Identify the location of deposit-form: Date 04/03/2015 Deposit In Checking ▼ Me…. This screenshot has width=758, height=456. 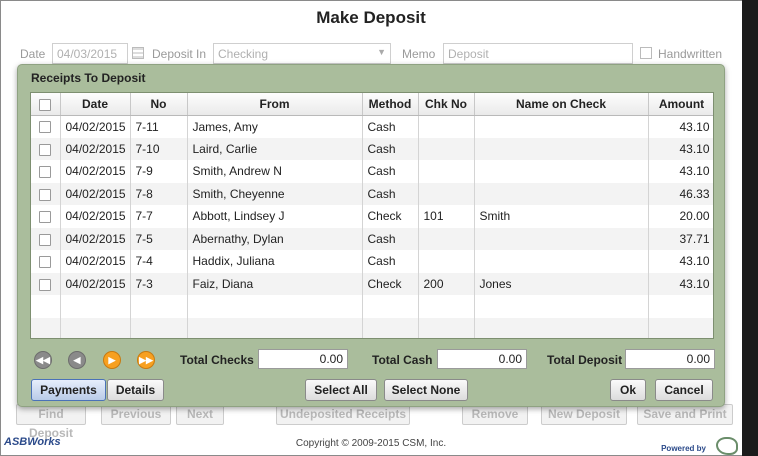
(371, 54).